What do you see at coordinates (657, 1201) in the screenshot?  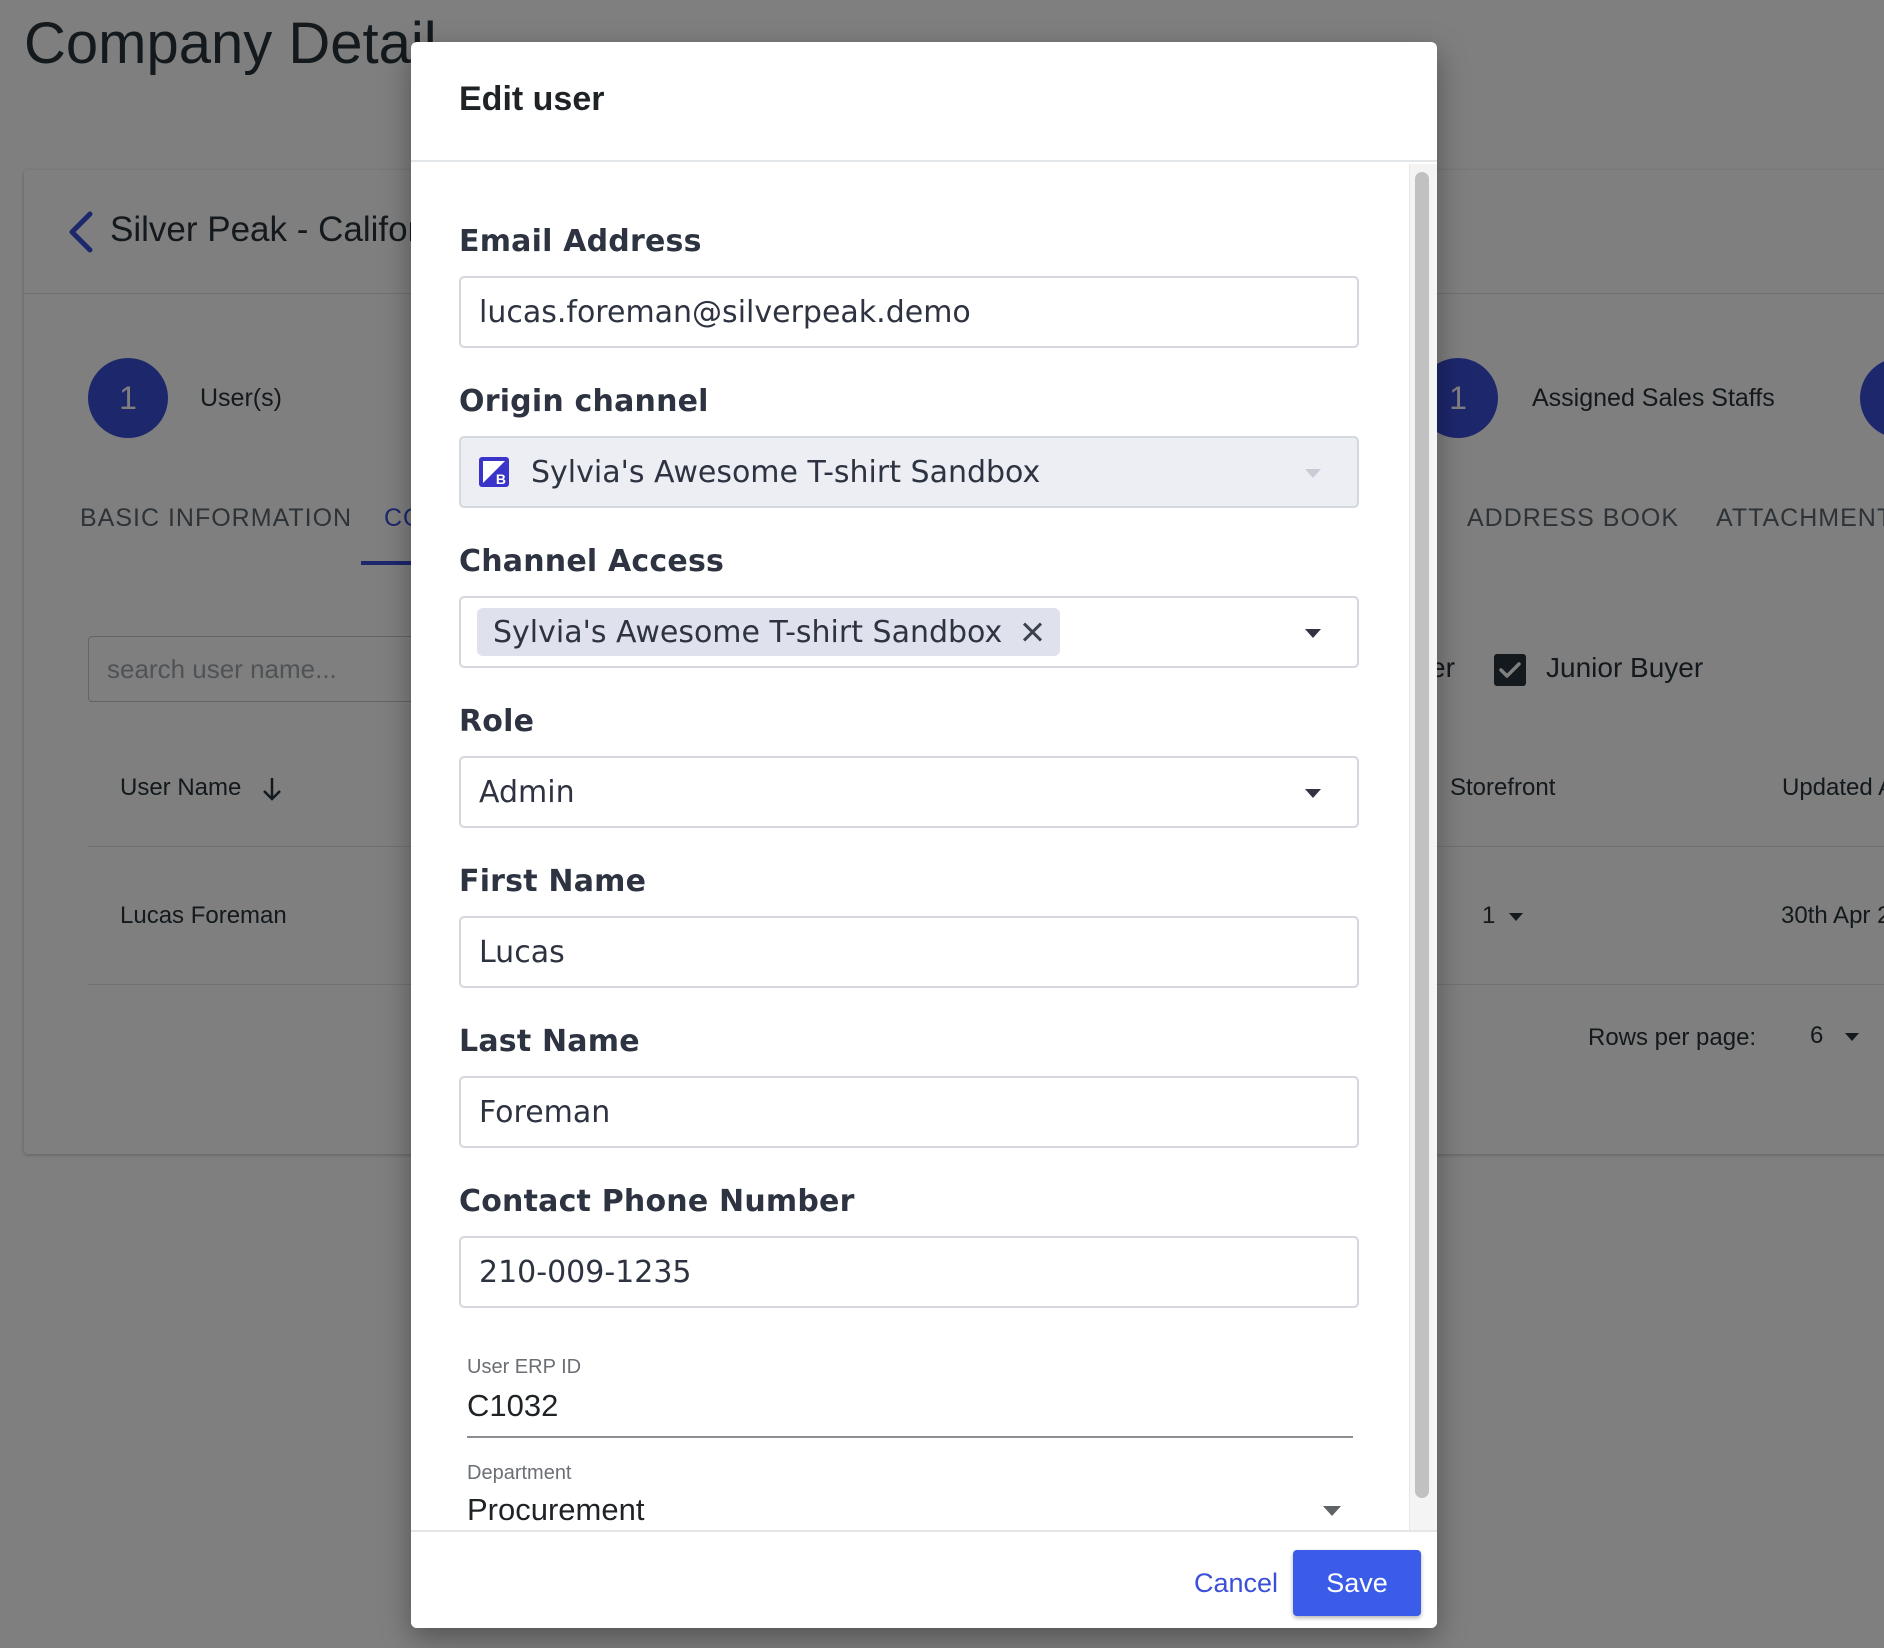 I see `phone-label: Contact Phone Number` at bounding box center [657, 1201].